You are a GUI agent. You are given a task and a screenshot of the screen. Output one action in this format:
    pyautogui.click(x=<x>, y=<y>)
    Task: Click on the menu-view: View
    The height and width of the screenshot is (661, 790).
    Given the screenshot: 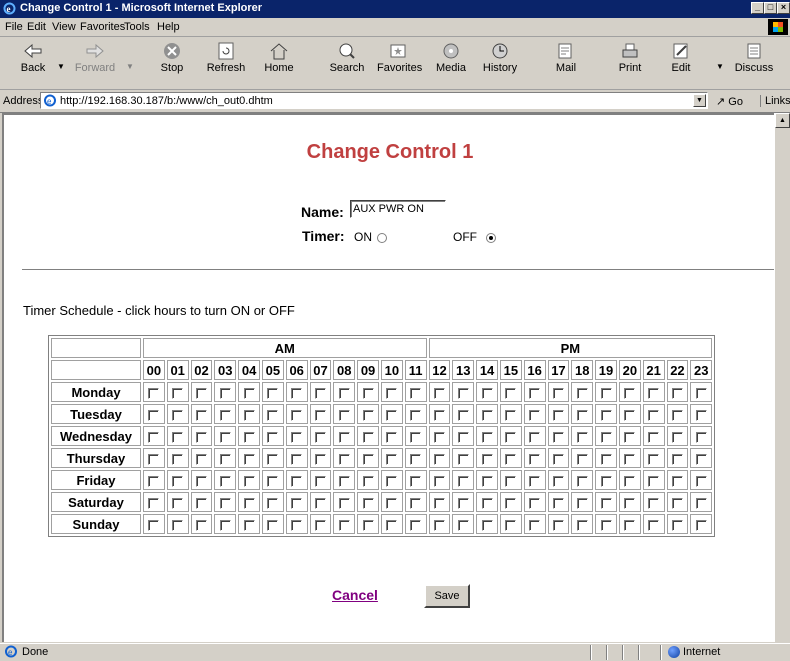 What is the action you would take?
    pyautogui.click(x=64, y=27)
    